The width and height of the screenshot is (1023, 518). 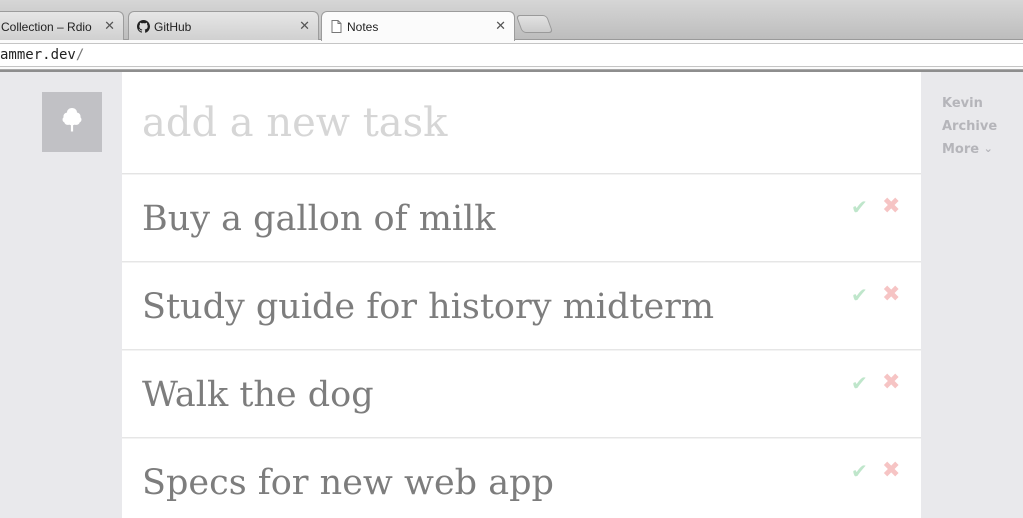 I want to click on tab-title: GitHub, so click(x=173, y=26).